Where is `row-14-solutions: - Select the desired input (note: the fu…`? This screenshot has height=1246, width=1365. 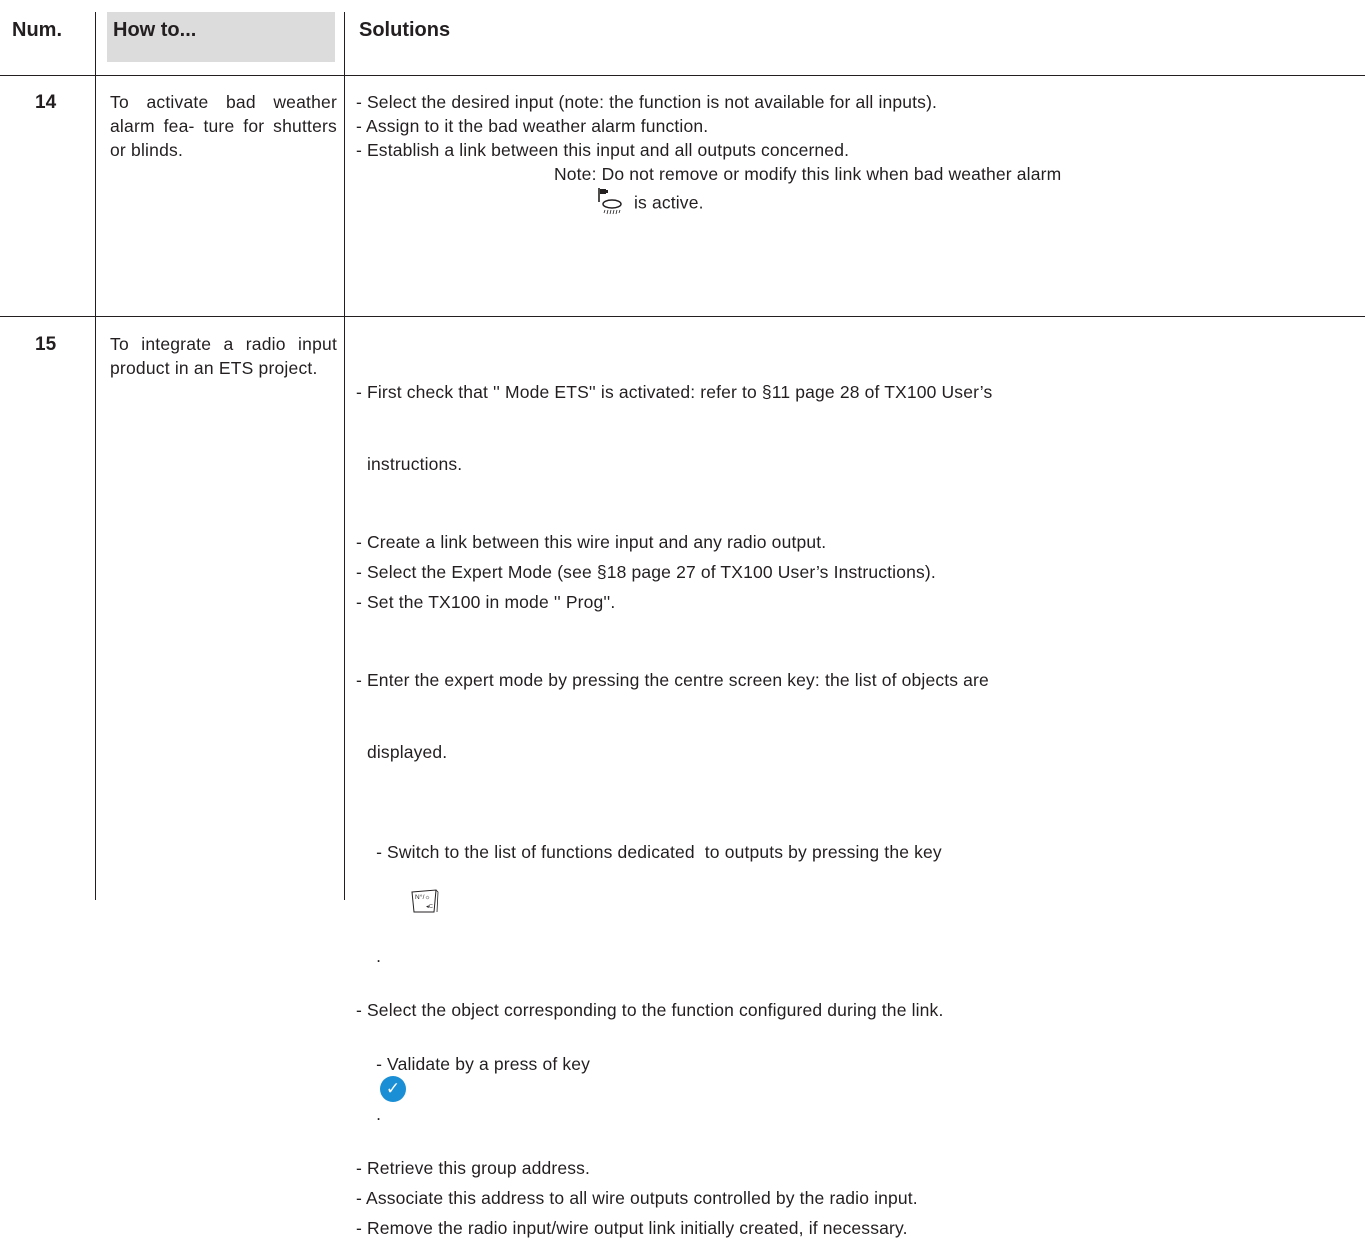 row-14-solutions: - Select the desired input (note: the fu… is located at coordinates (857, 156).